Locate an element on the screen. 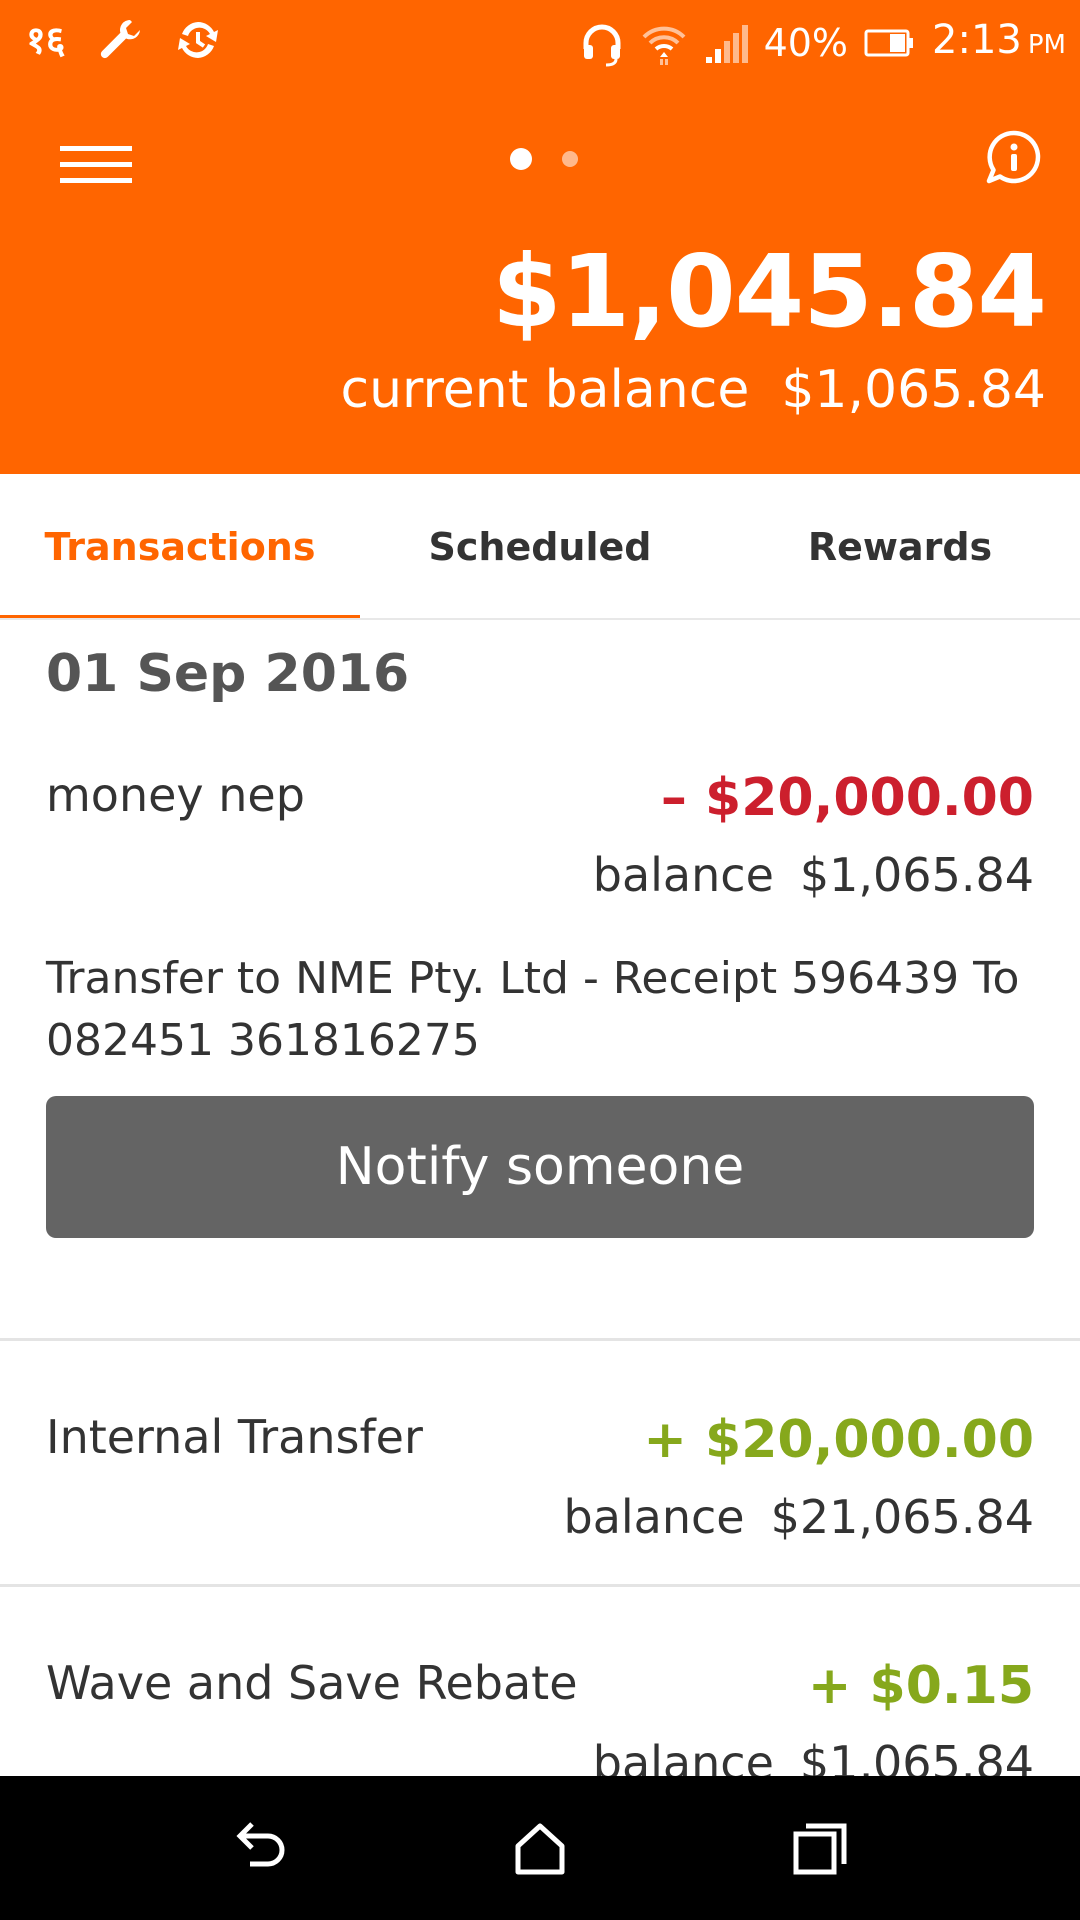 Image resolution: width=1080 pixels, height=1920 pixels. wrench-icon is located at coordinates (120, 39).